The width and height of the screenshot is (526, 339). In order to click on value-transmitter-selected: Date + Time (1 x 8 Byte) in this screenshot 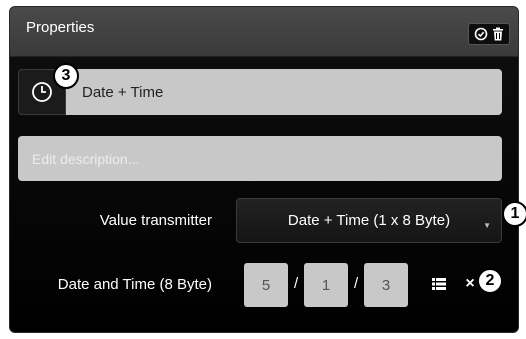, I will do `click(369, 220)`.